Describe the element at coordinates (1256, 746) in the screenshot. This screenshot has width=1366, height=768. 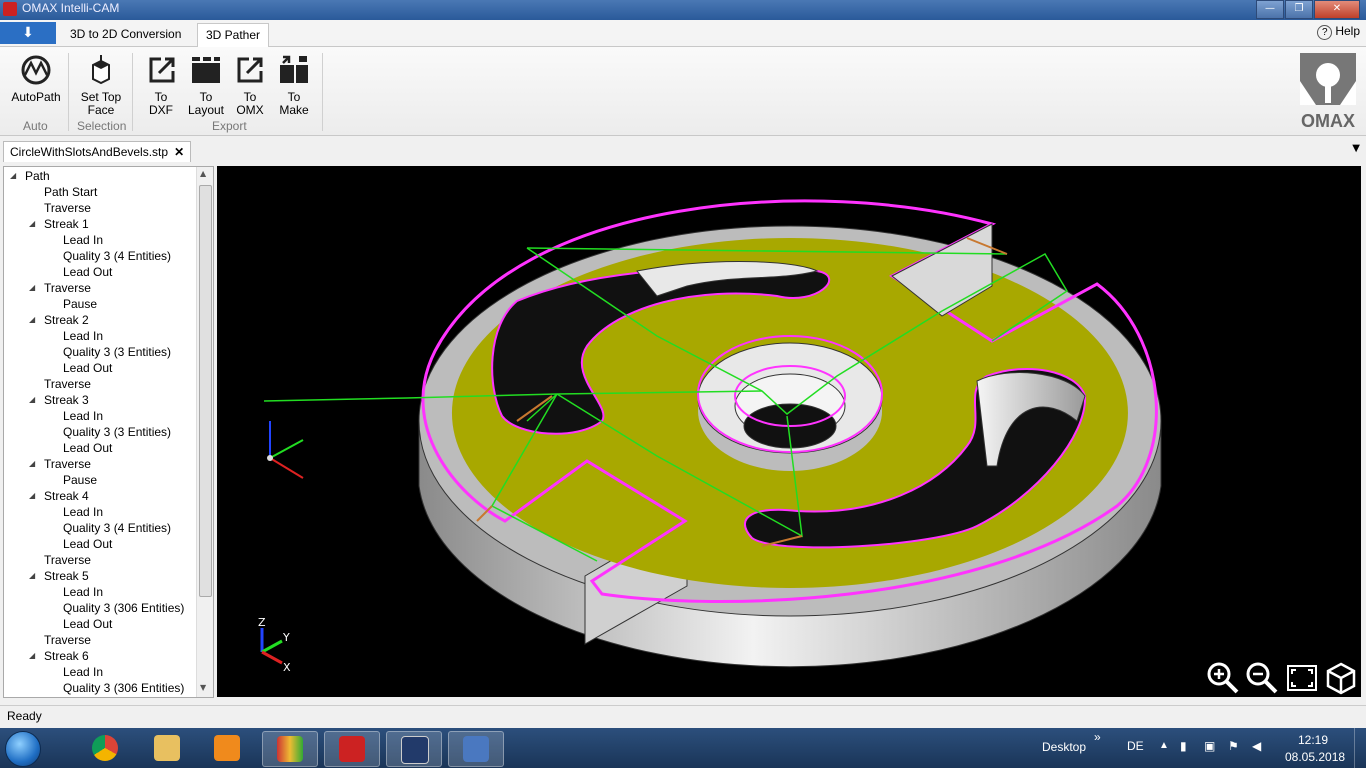
I see `volume-icon: ◀` at that location.